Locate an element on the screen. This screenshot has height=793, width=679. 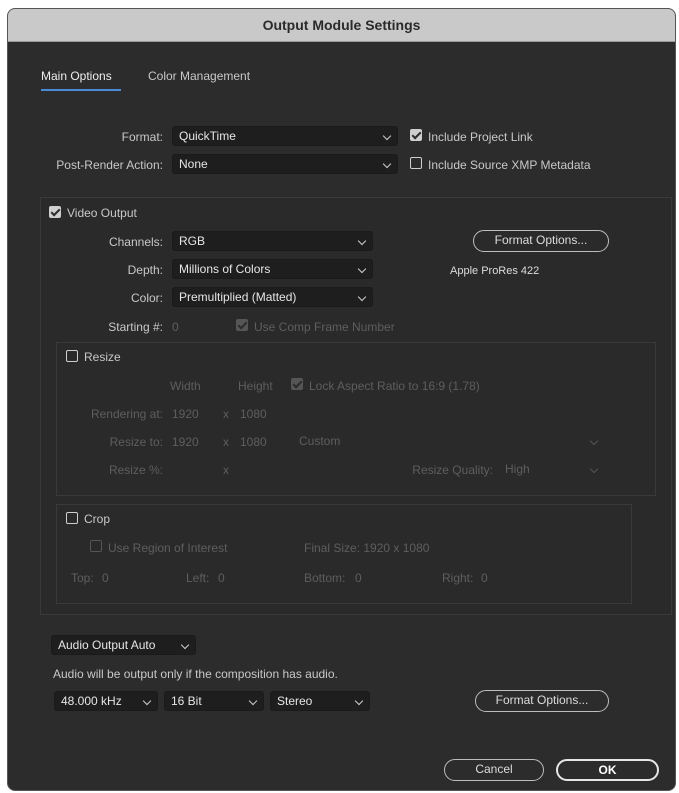
crop-label: Crop is located at coordinates (97, 519).